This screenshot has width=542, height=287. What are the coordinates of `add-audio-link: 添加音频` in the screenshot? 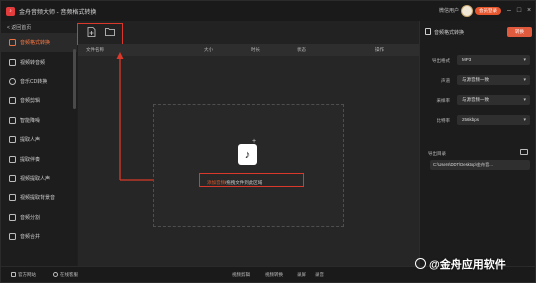 It's located at (216, 182).